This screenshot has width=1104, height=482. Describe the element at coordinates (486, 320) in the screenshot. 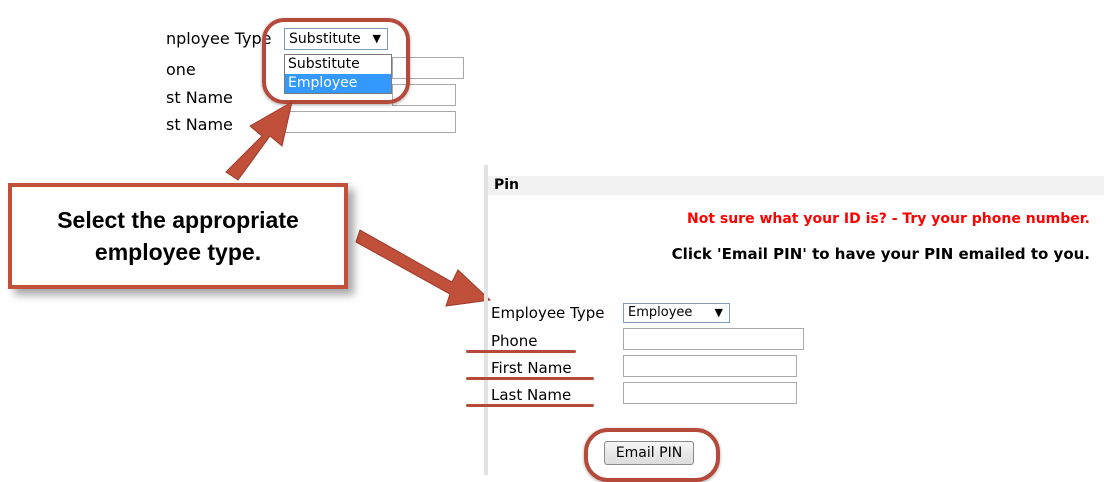

I see `form-left-border` at that location.